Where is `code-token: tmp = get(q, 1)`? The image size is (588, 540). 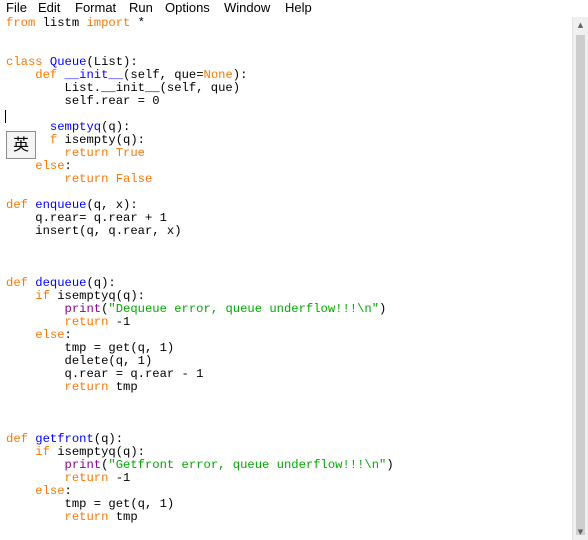
code-token: tmp = get(q, 1) is located at coordinates (90, 348).